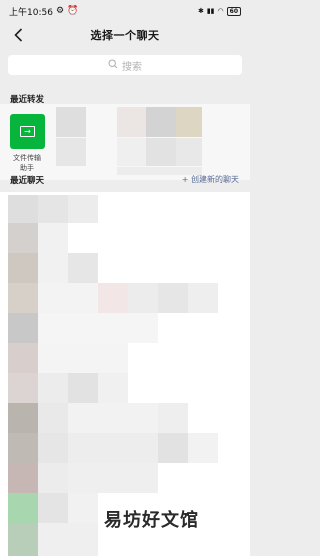 The height and width of the screenshot is (556, 320). I want to click on status-time: 上午10:56, so click(31, 12).